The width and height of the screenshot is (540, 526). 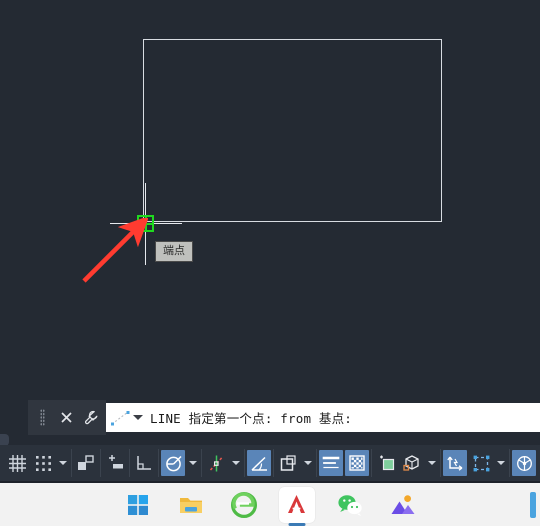 I want to click on selection-cycling-icon, so click(x=386, y=463).